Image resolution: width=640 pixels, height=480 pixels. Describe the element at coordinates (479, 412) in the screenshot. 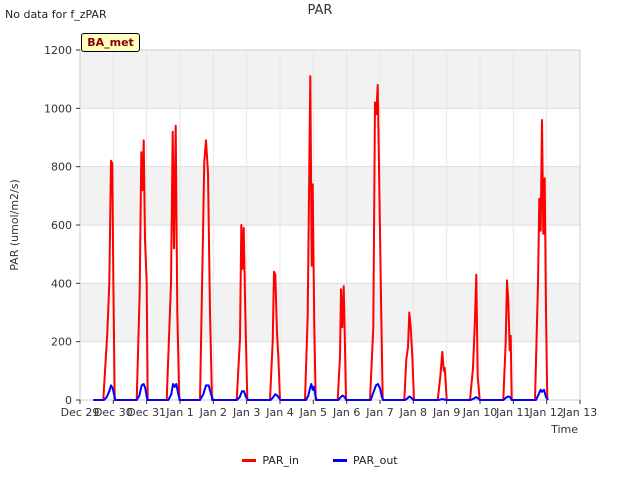

I see `x-tick-label-12: Jan 10` at that location.